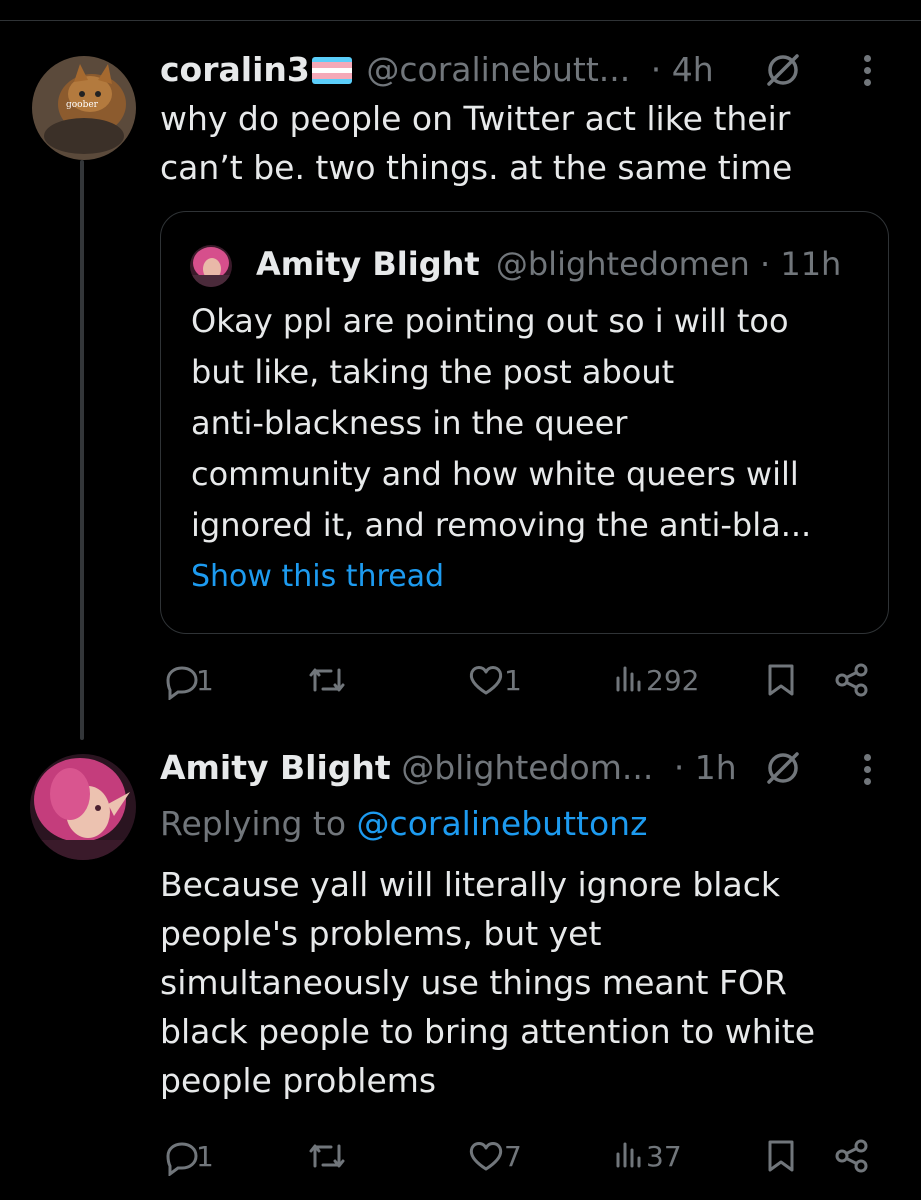  Describe the element at coordinates (502, 823) in the screenshot. I see `replying-to-handle: @coralinebuttonz` at that location.